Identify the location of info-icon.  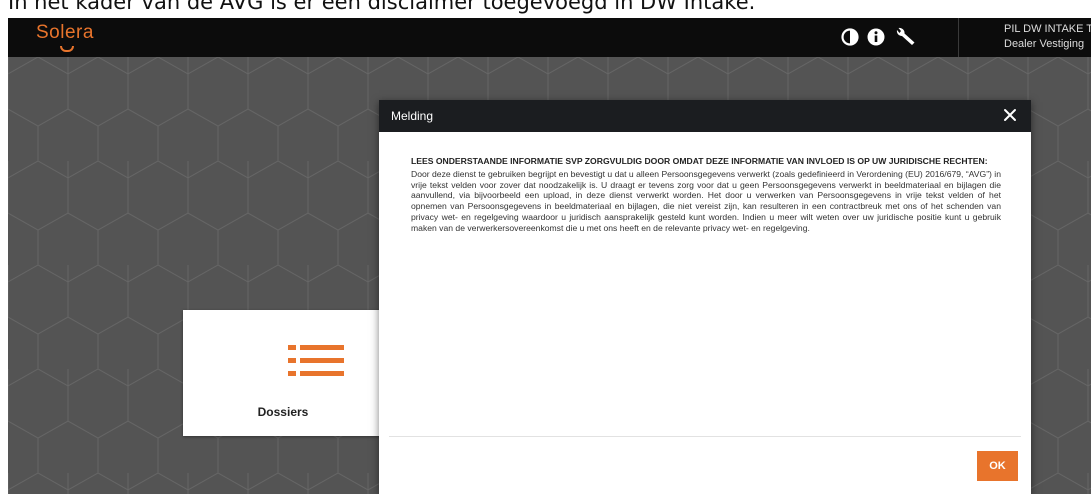
(876, 37).